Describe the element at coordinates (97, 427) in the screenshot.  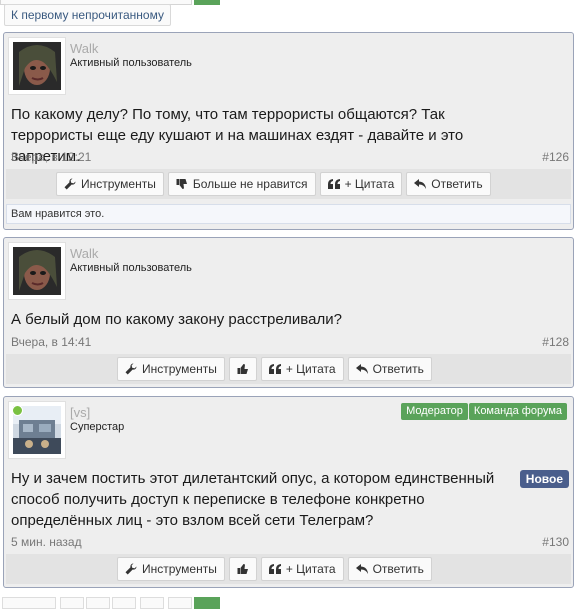
I see `user-title: Суперстар` at that location.